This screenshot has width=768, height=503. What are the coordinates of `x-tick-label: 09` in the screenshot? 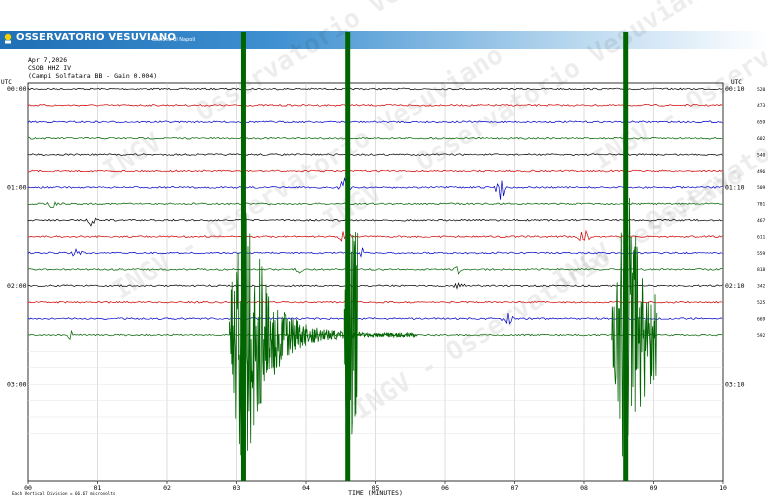 It's located at (654, 488).